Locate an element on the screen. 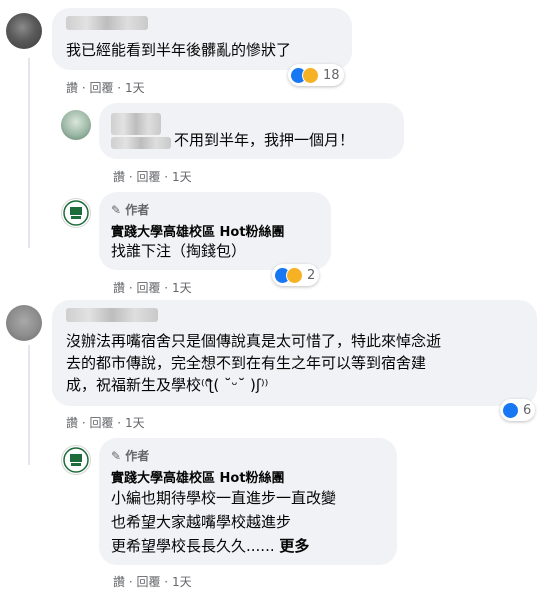 The height and width of the screenshot is (600, 550). reaction-count: 2 is located at coordinates (311, 275).